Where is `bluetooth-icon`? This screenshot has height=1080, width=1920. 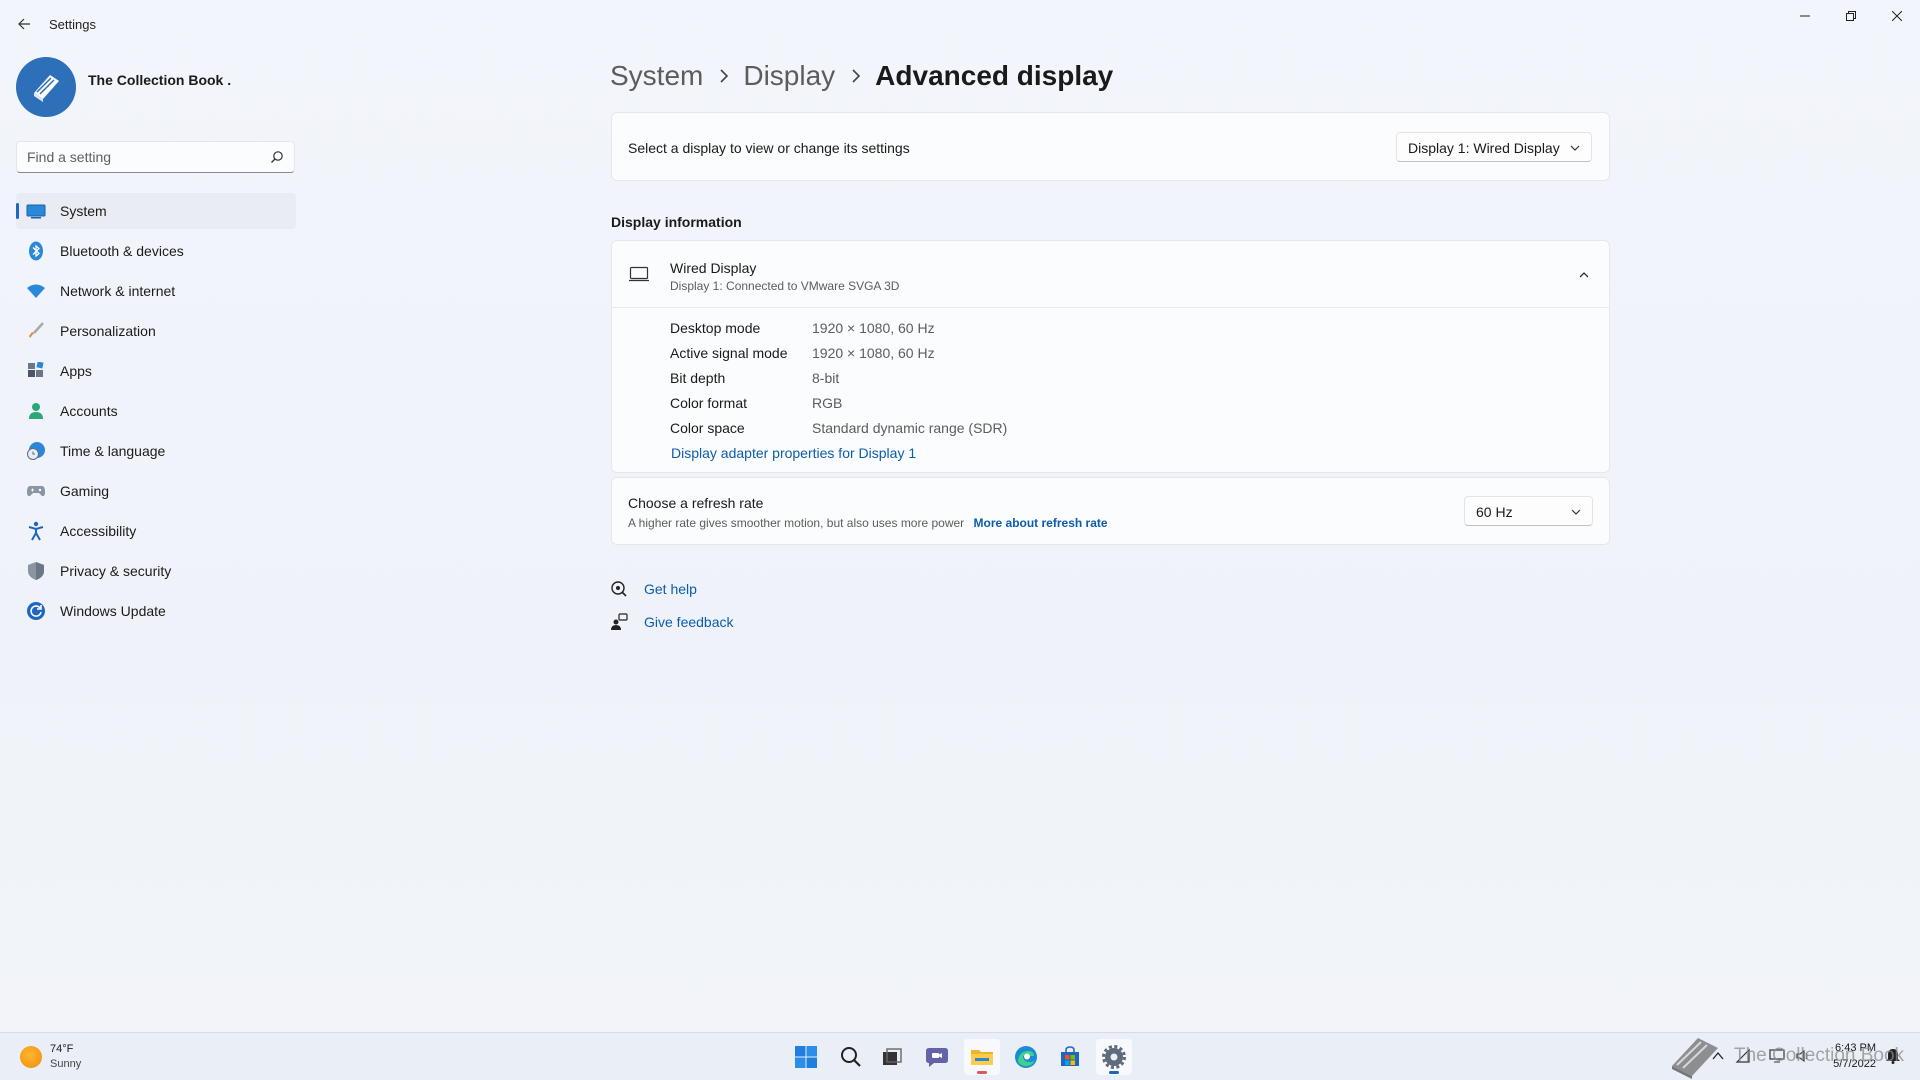
bluetooth-icon is located at coordinates (36, 251).